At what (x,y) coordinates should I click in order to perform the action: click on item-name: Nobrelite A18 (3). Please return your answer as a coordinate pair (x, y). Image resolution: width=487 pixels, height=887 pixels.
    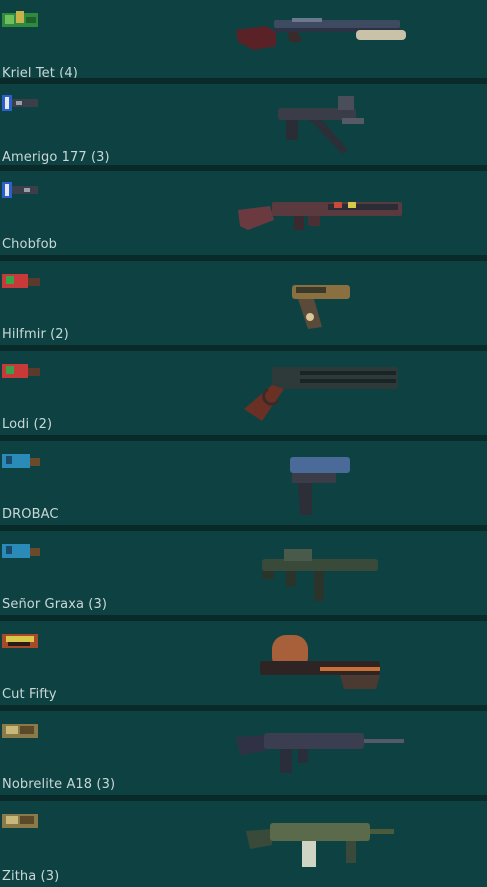
    Looking at the image, I should click on (59, 784).